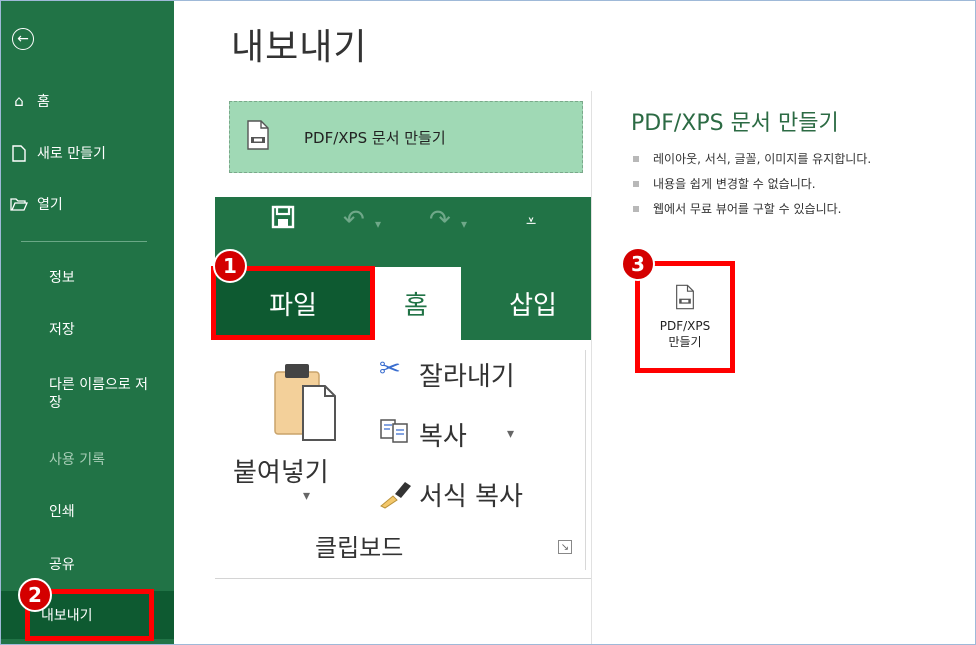 The height and width of the screenshot is (645, 976). Describe the element at coordinates (62, 565) in the screenshot. I see `sidebar-item-share: 공유` at that location.